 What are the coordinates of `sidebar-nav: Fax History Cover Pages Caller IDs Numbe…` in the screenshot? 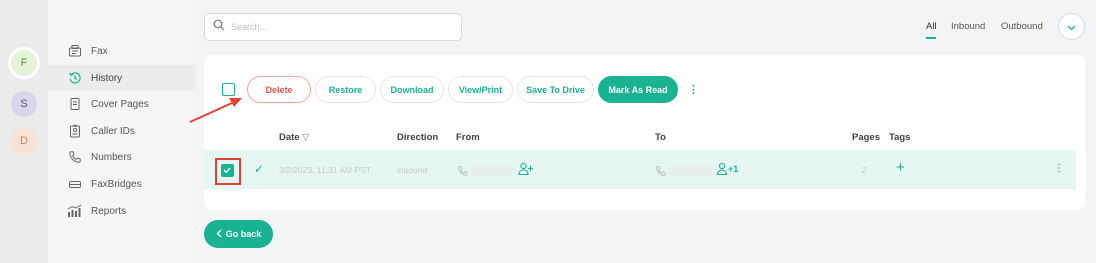 It's located at (122, 131).